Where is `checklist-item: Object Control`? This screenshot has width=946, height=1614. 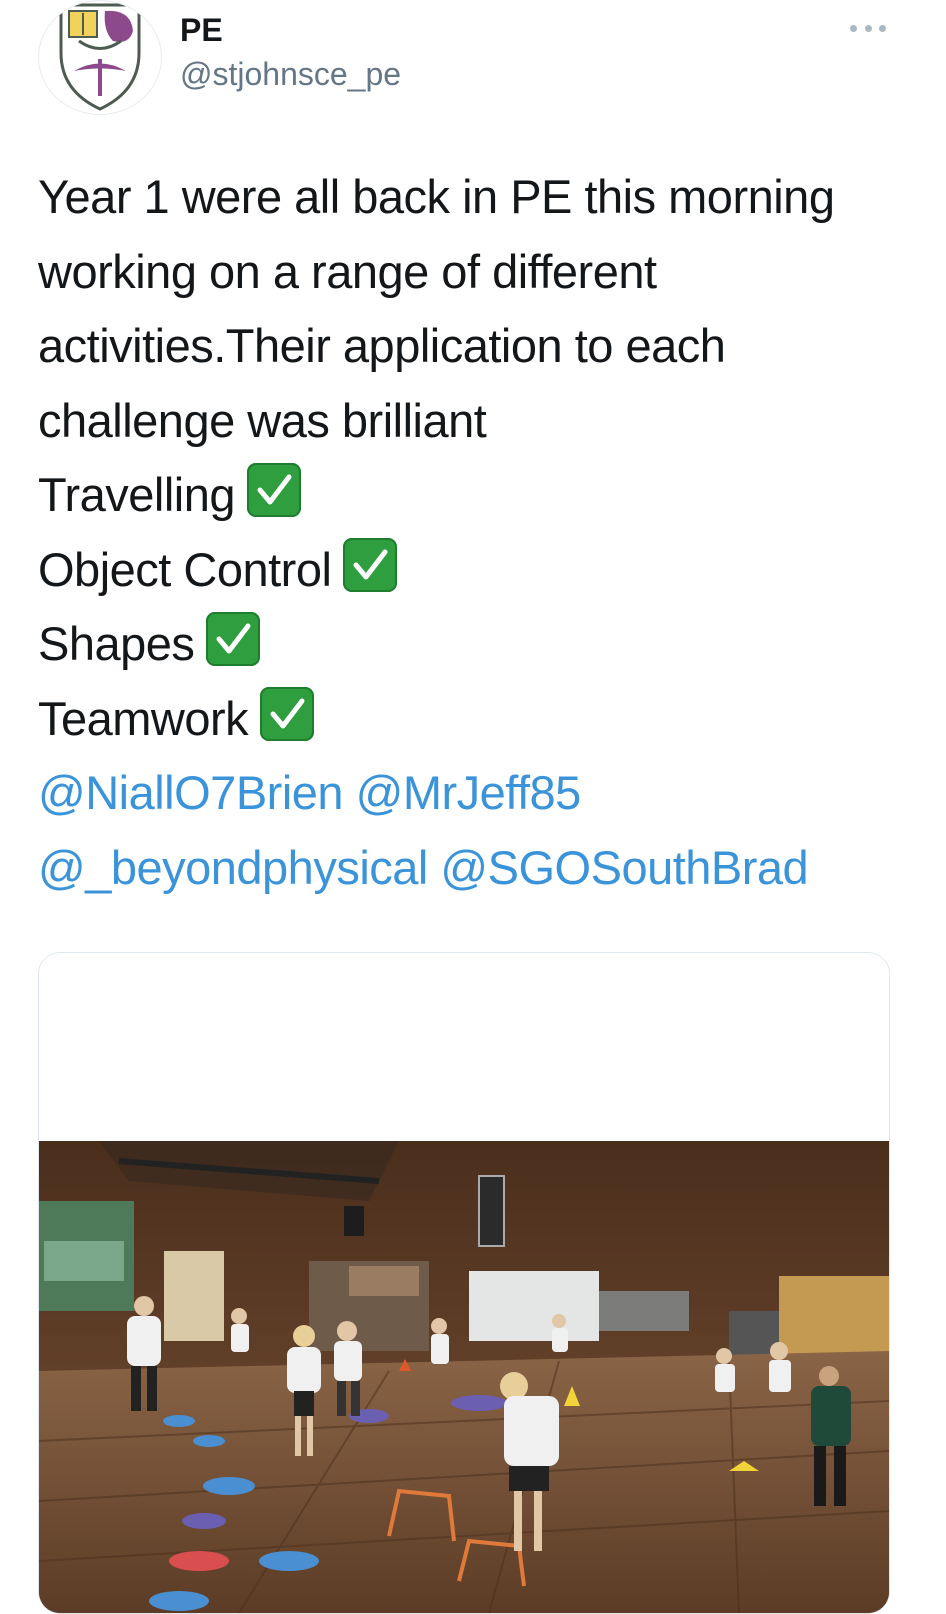
checklist-item: Object Control is located at coordinates (478, 570).